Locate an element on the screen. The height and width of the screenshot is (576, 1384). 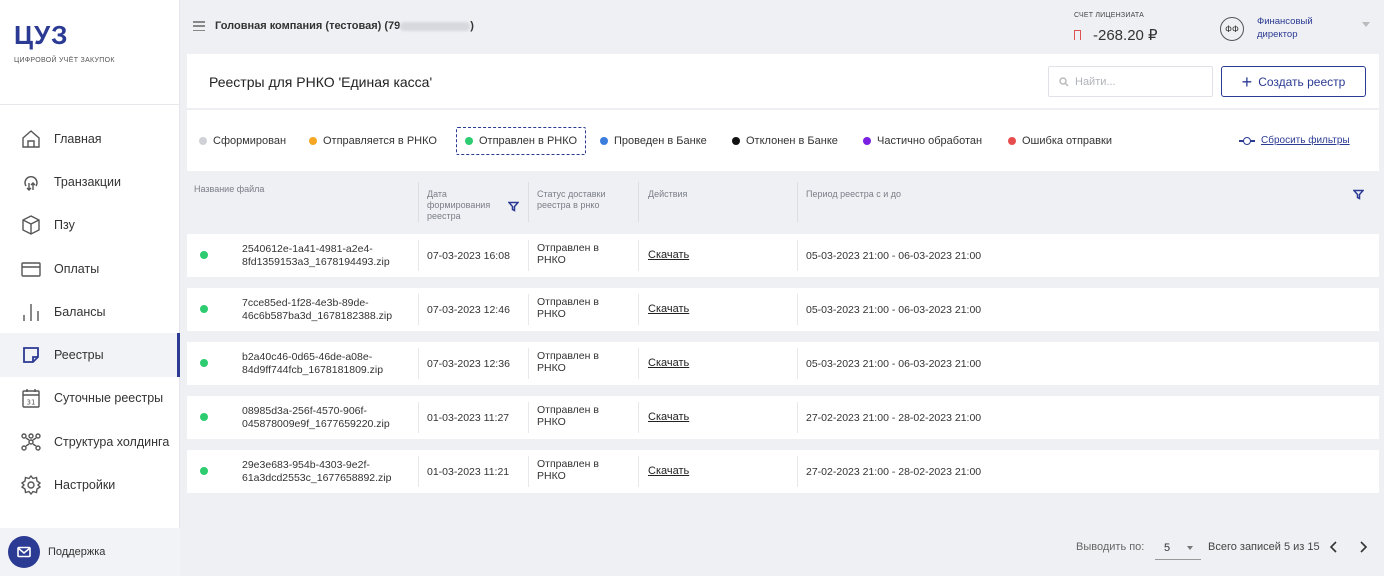
sidebar-item-payments: Оплаты is located at coordinates (90, 268).